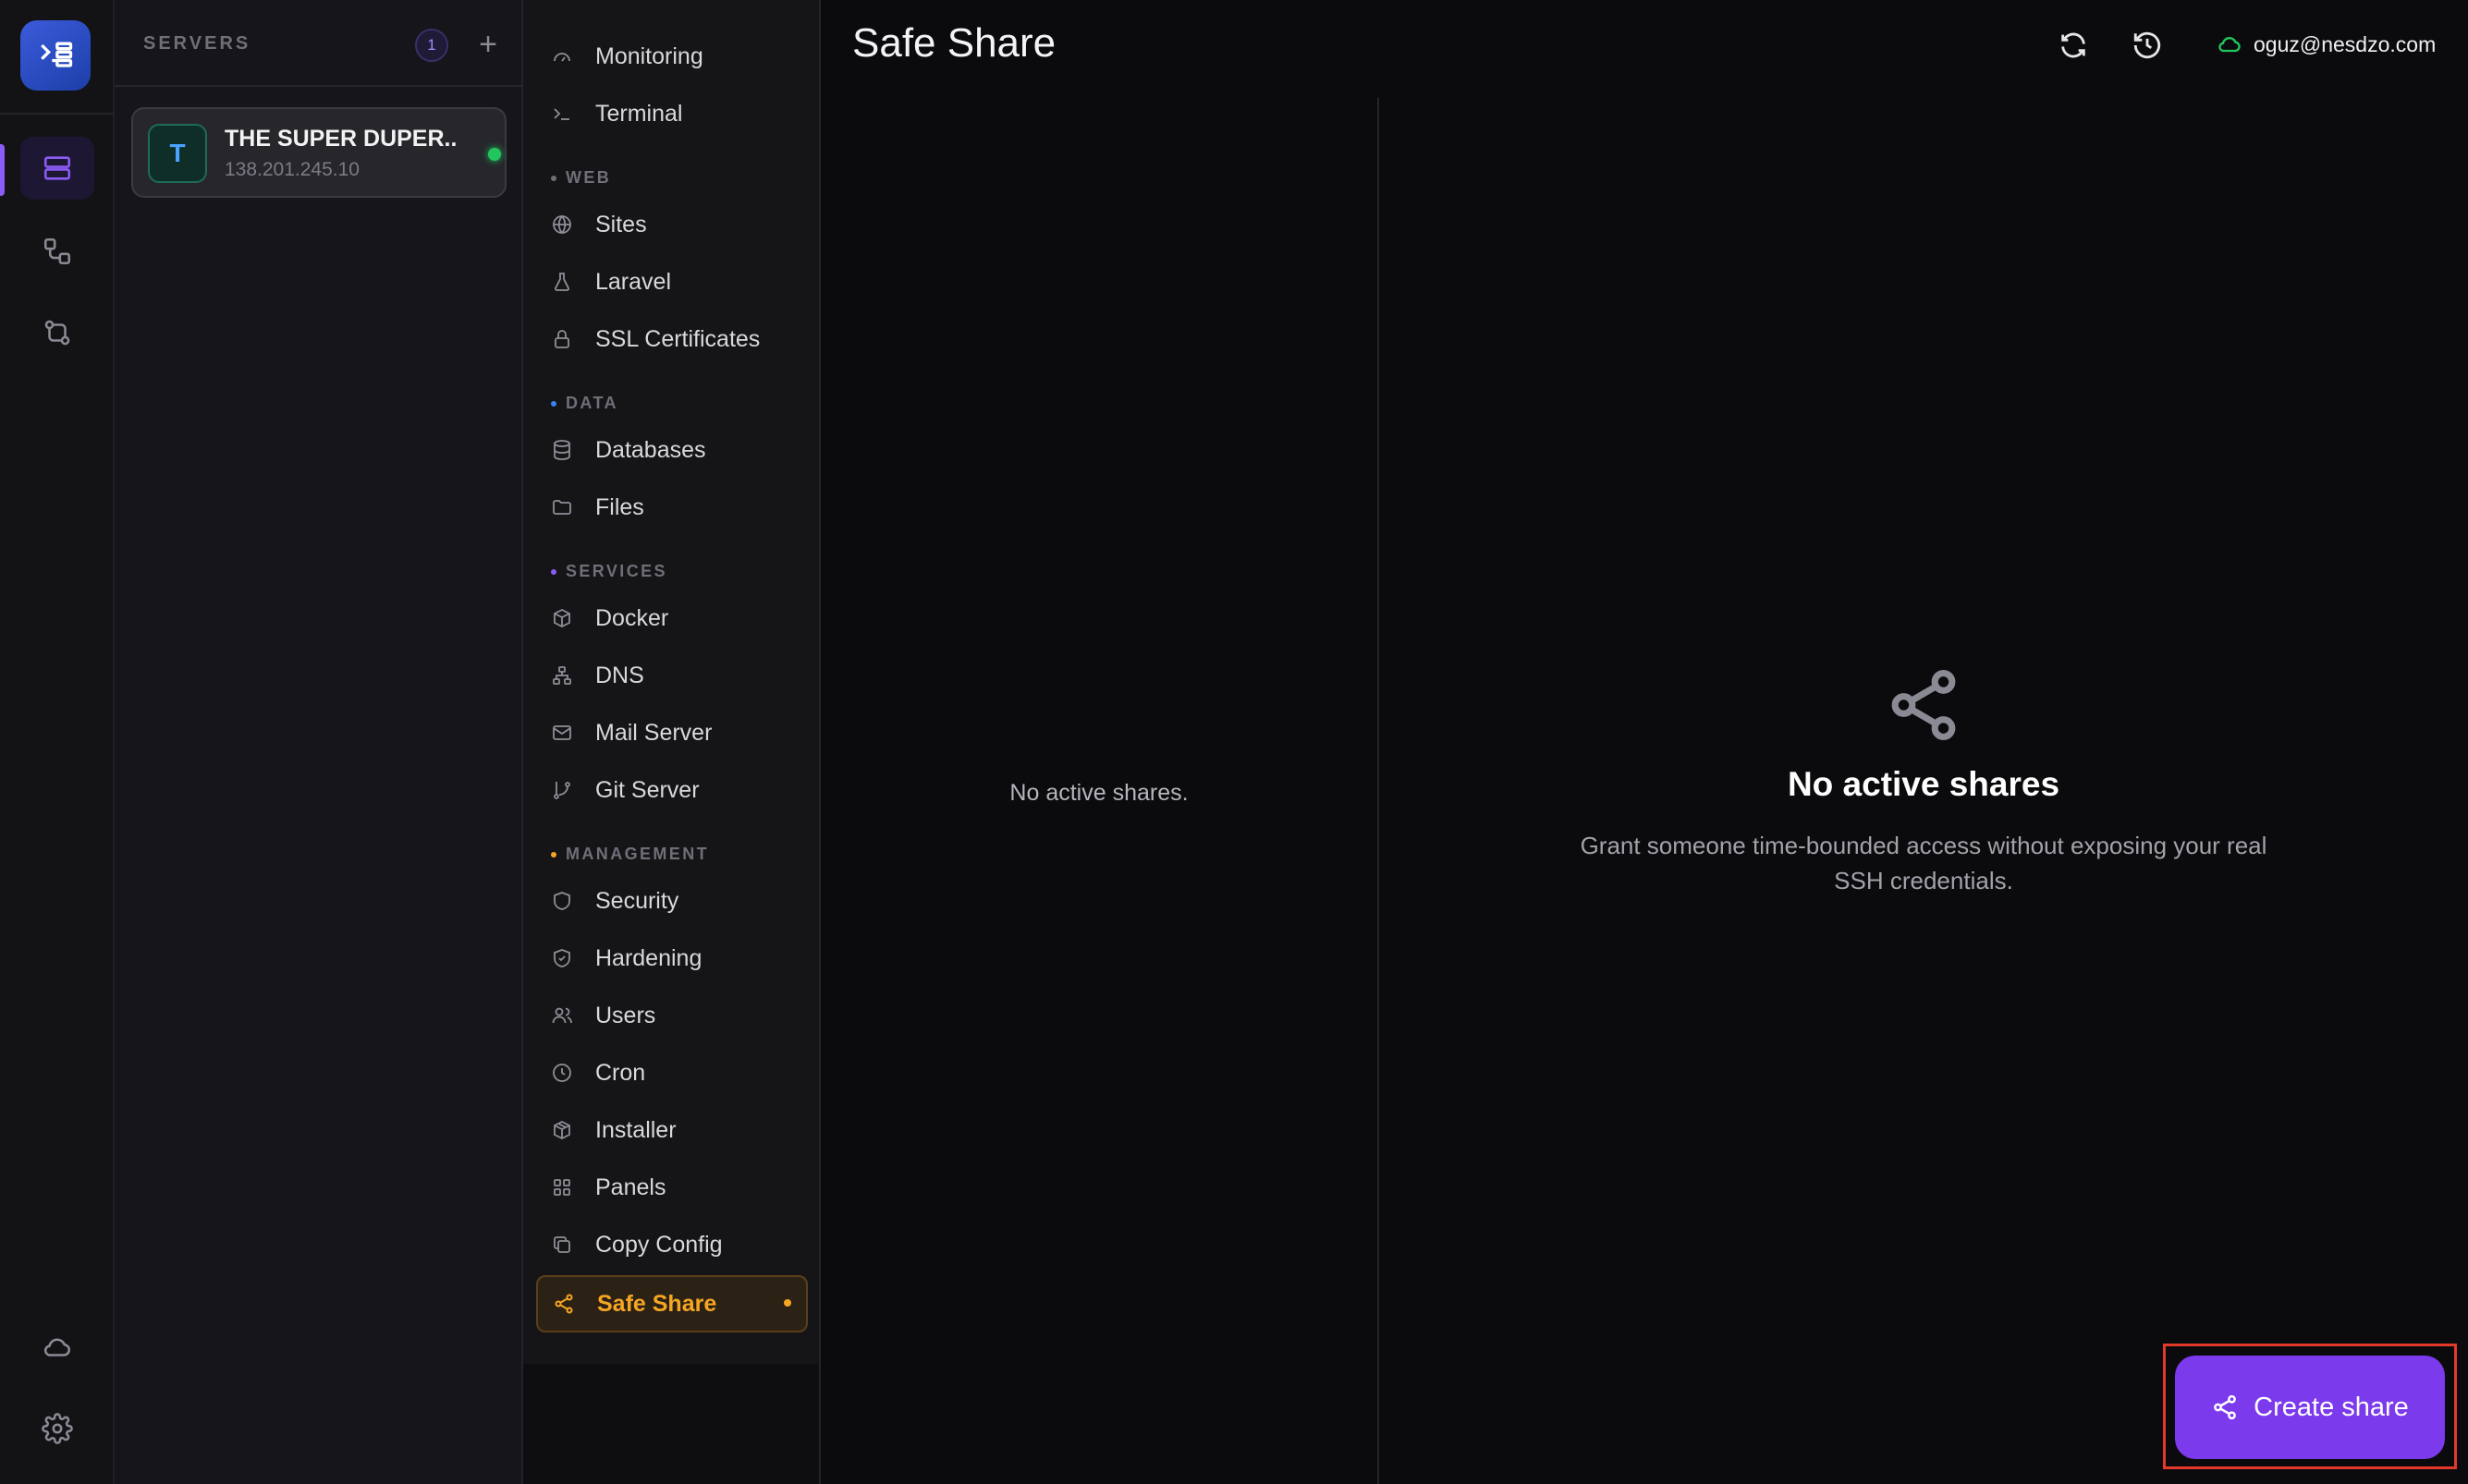 The height and width of the screenshot is (1484, 2468). What do you see at coordinates (672, 282) in the screenshot?
I see `nav-item-laravel: Laravel` at bounding box center [672, 282].